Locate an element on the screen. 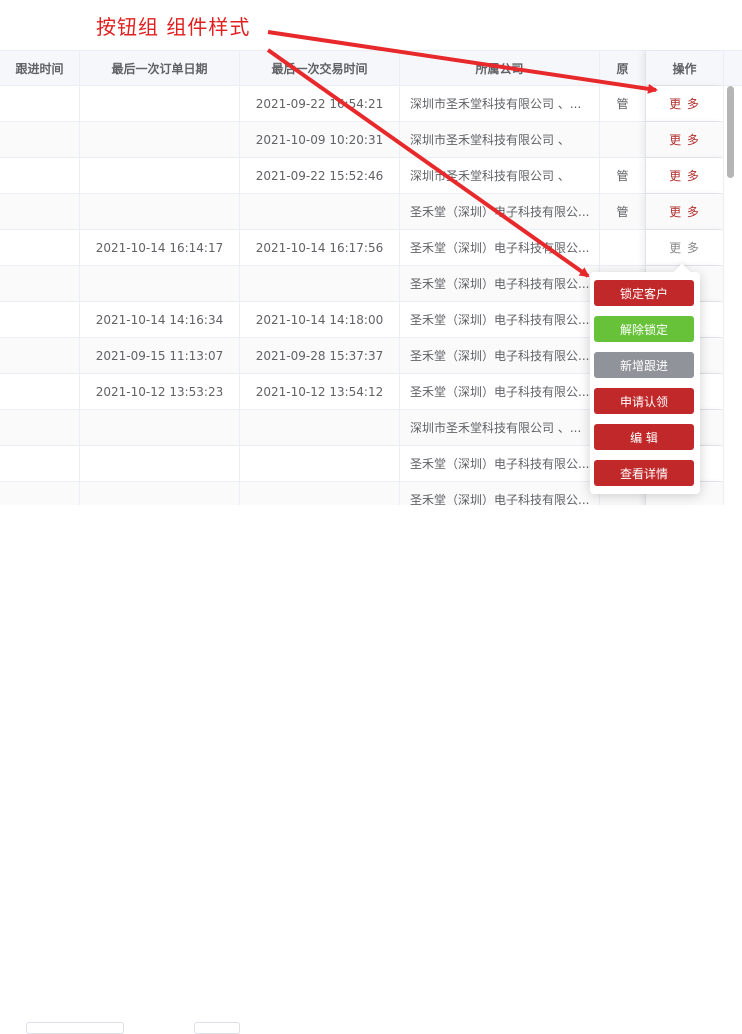  table-header: 跟进时间 最后一次订单日期 最后一次交易时间 所属公司 原 操作 is located at coordinates (371, 68).